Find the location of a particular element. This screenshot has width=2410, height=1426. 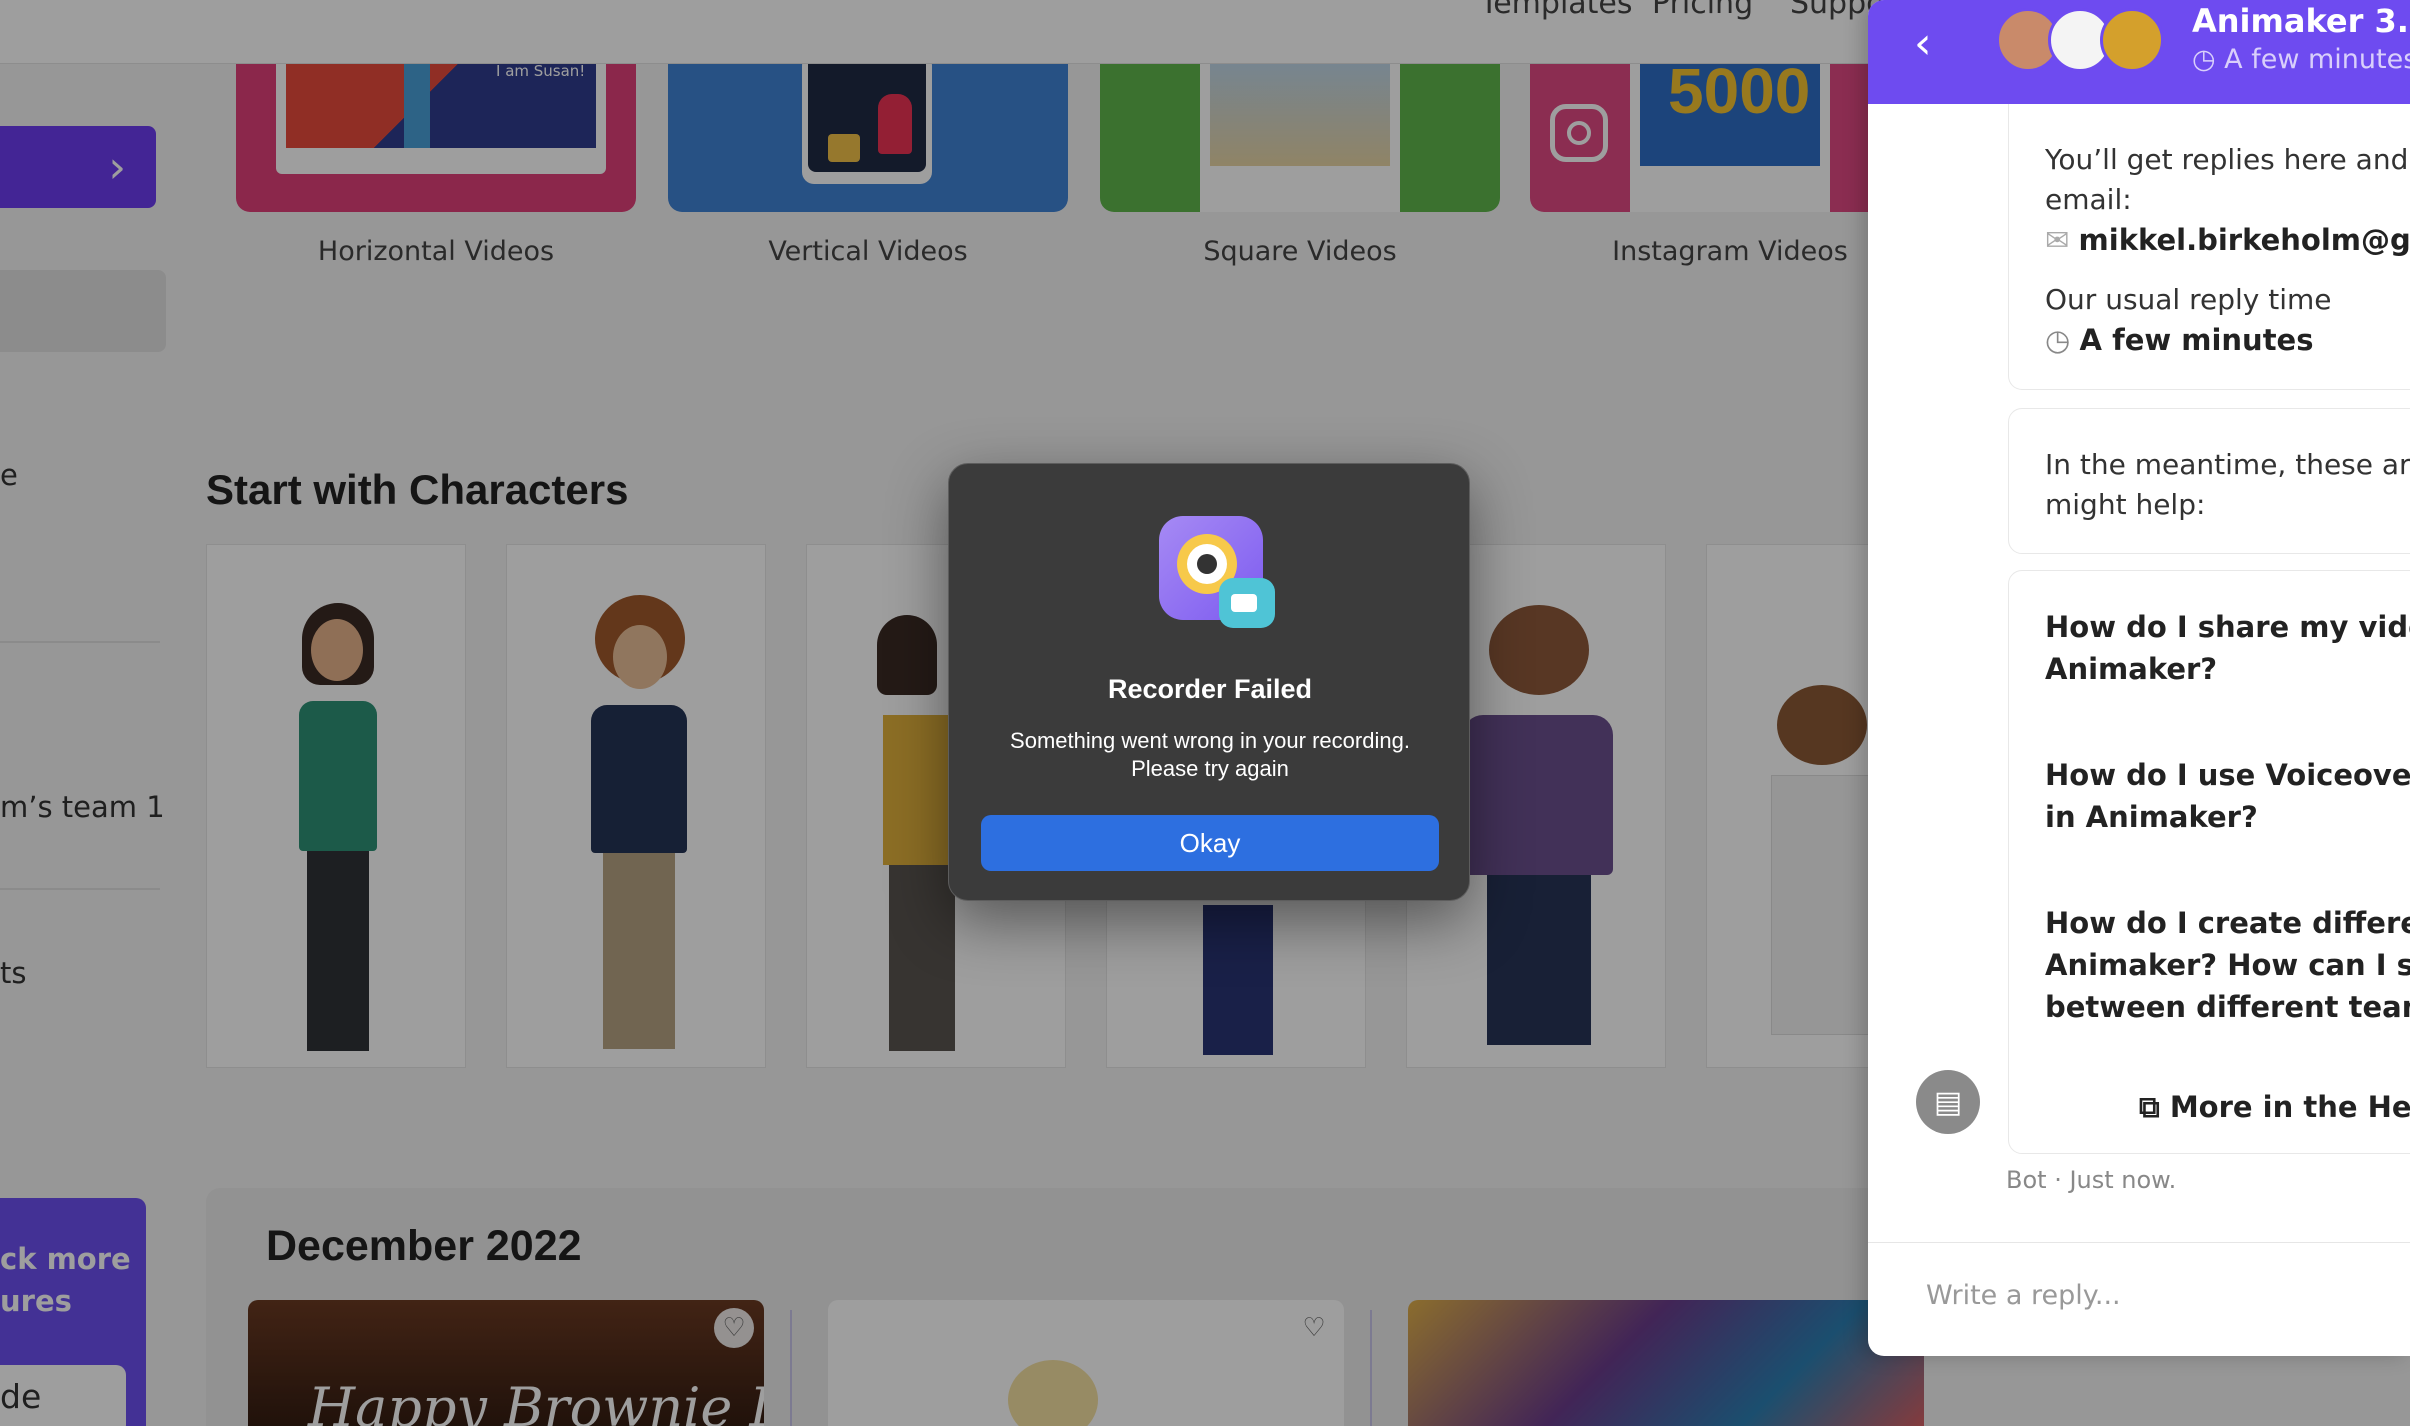

dialog-message: Something went wrong in your recording. is located at coordinates (1210, 740).